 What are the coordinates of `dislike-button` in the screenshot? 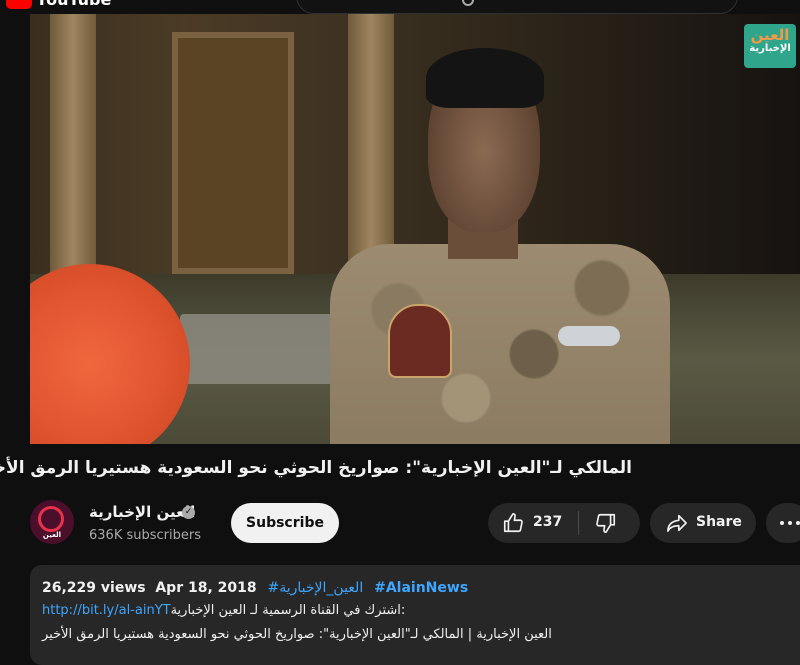 It's located at (609, 523).